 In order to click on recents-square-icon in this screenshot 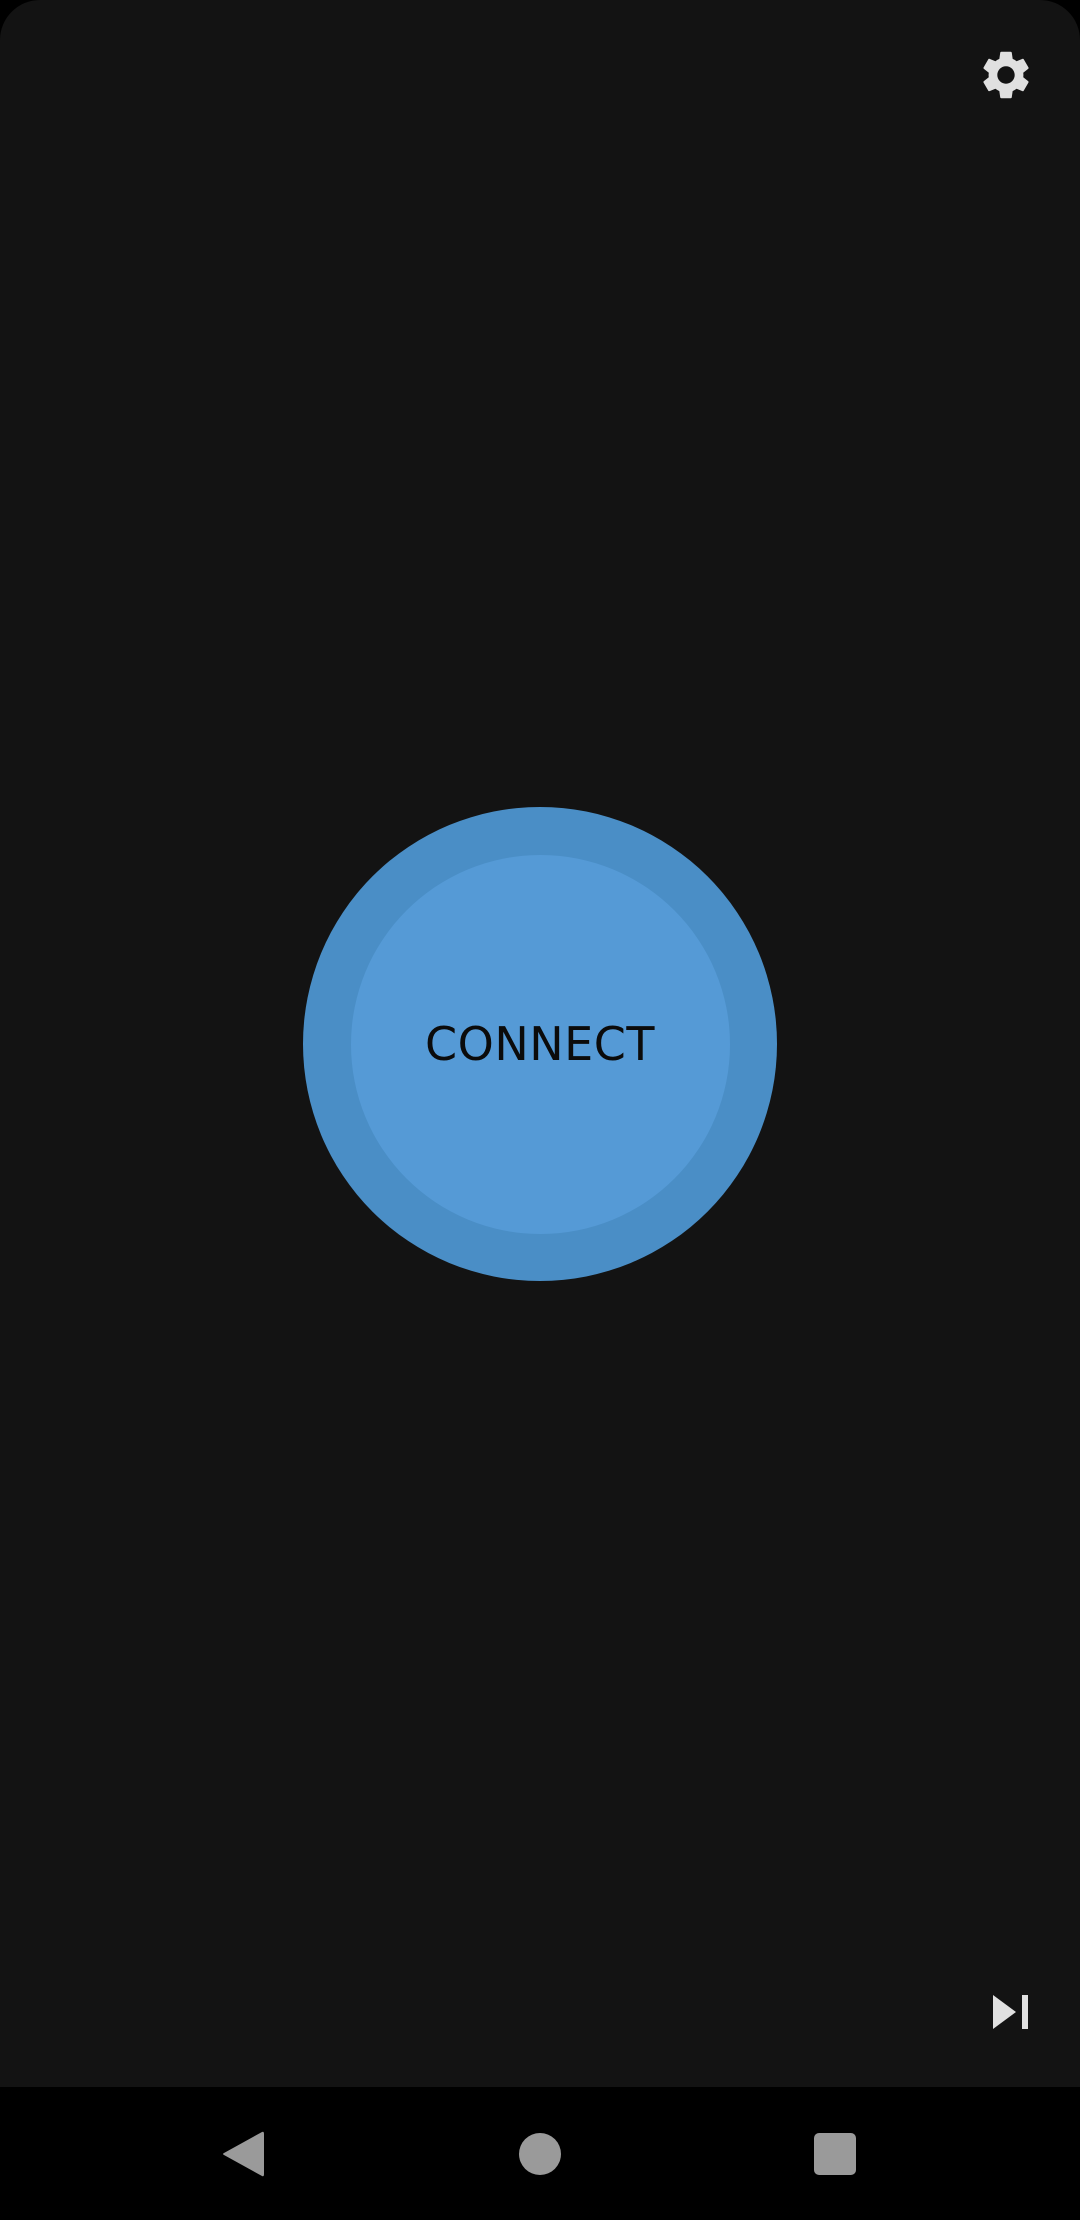, I will do `click(835, 2153)`.